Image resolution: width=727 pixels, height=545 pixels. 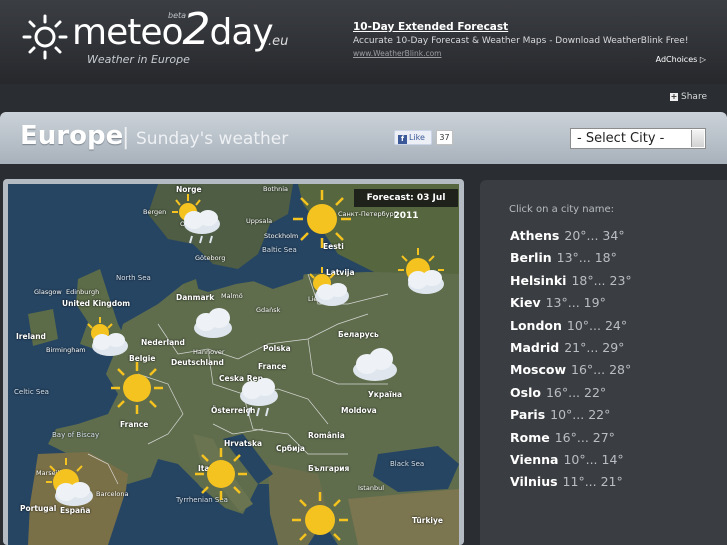 What do you see at coordinates (329, 468) in the screenshot?
I see `map-label: България` at bounding box center [329, 468].